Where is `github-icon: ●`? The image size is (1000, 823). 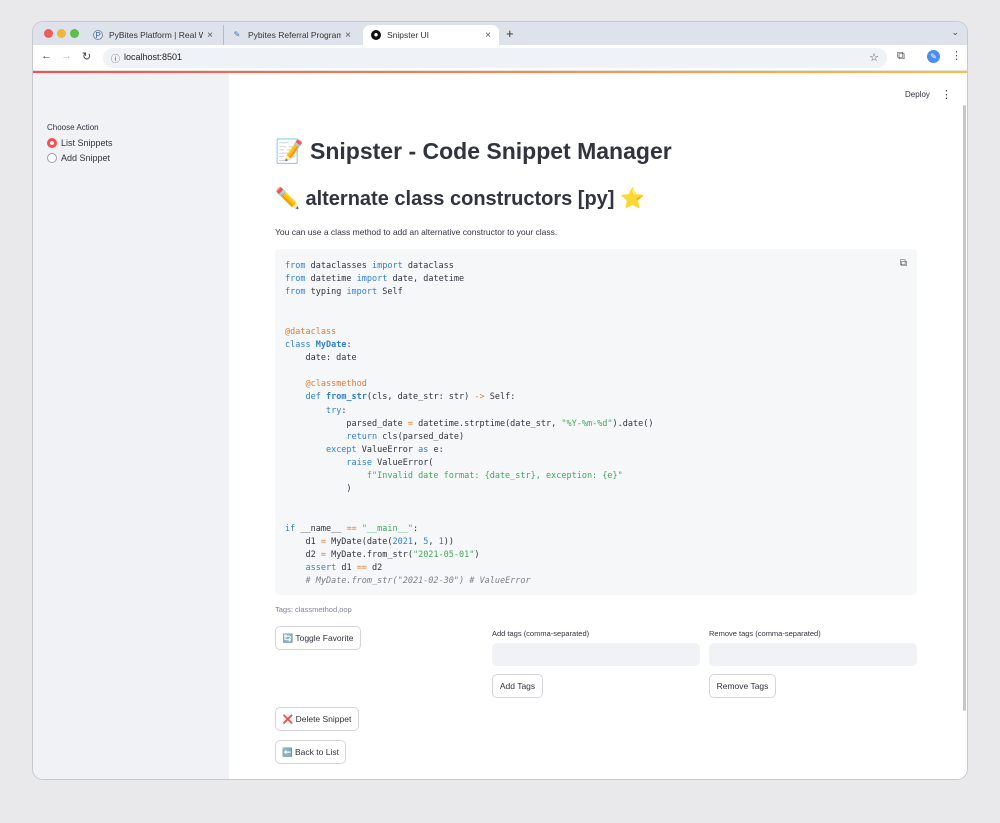
github-icon: ● is located at coordinates (376, 35).